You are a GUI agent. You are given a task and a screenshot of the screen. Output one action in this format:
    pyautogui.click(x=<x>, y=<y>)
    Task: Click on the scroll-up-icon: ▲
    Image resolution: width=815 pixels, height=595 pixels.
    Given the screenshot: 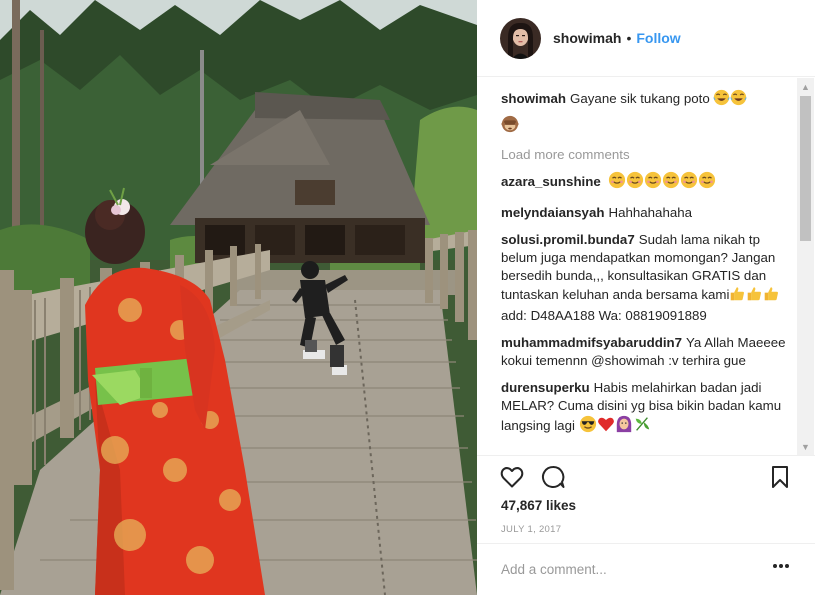 What is the action you would take?
    pyautogui.click(x=805, y=86)
    